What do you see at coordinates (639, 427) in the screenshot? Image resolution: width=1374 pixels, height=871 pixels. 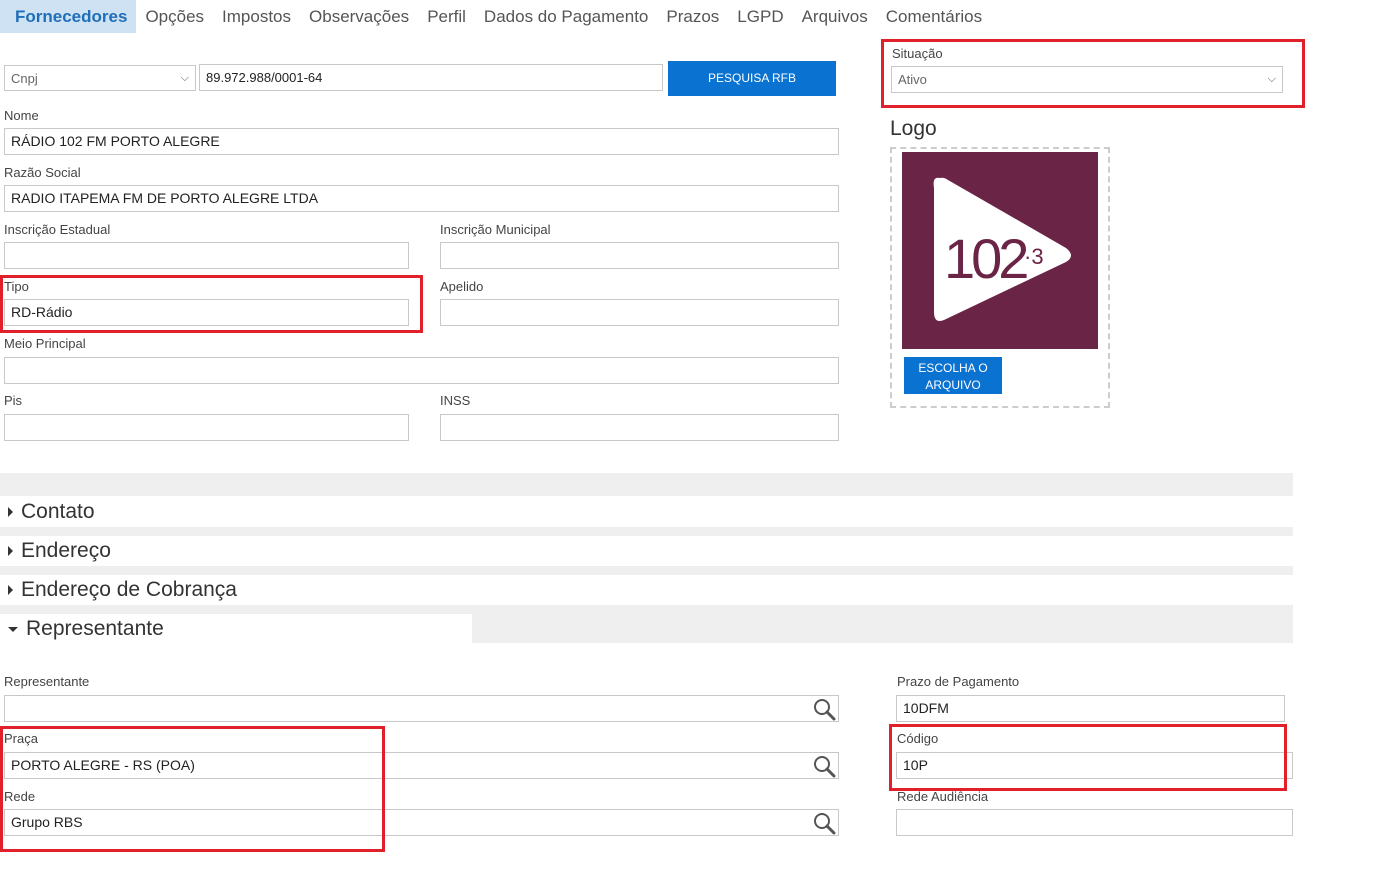 I see `inss-input` at bounding box center [639, 427].